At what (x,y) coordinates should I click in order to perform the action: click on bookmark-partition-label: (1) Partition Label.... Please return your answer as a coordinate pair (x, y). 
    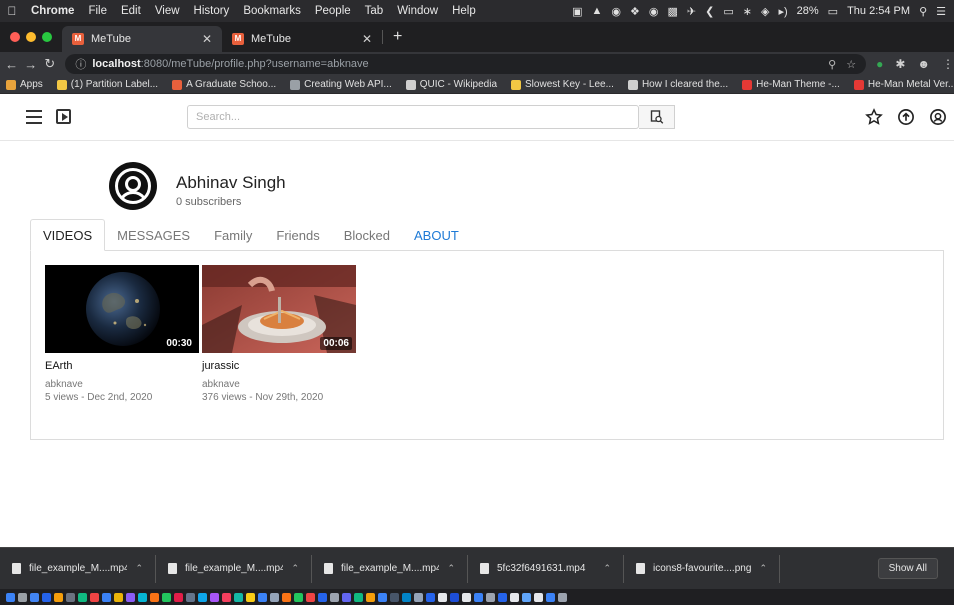
    Looking at the image, I should click on (107, 84).